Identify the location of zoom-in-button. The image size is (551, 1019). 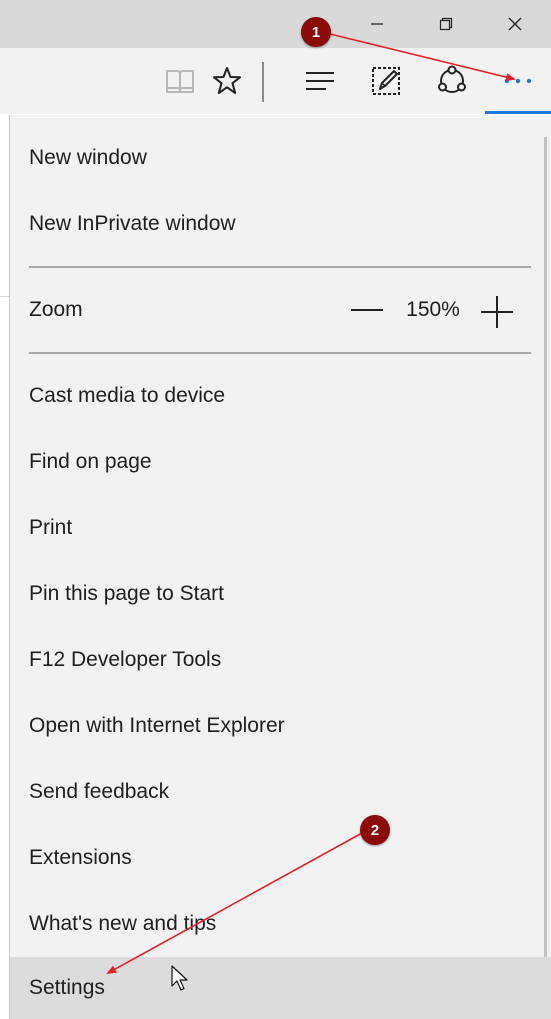
(497, 312).